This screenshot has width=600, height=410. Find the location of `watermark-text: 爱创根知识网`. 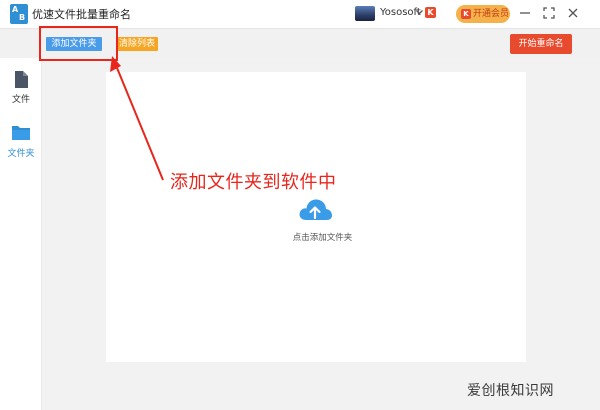

watermark-text: 爱创根知识网 is located at coordinates (510, 391).